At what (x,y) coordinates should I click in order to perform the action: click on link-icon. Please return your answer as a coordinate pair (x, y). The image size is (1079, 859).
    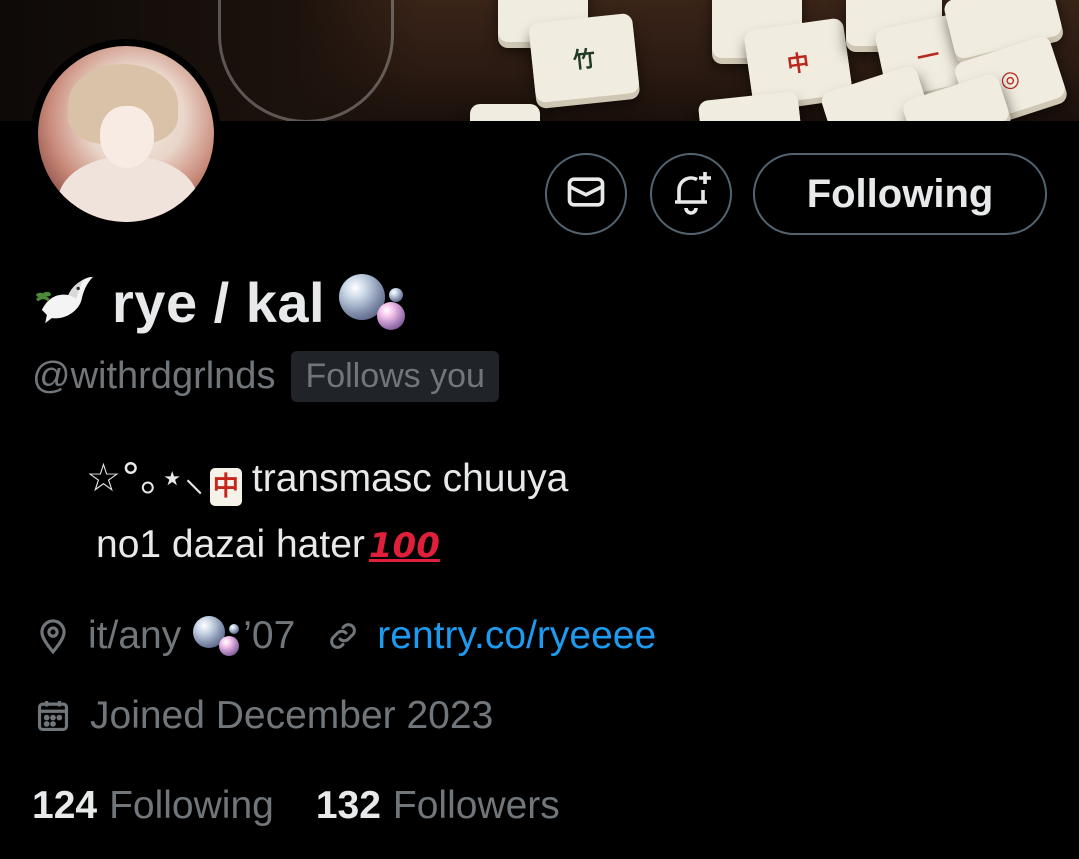
    Looking at the image, I should click on (343, 636).